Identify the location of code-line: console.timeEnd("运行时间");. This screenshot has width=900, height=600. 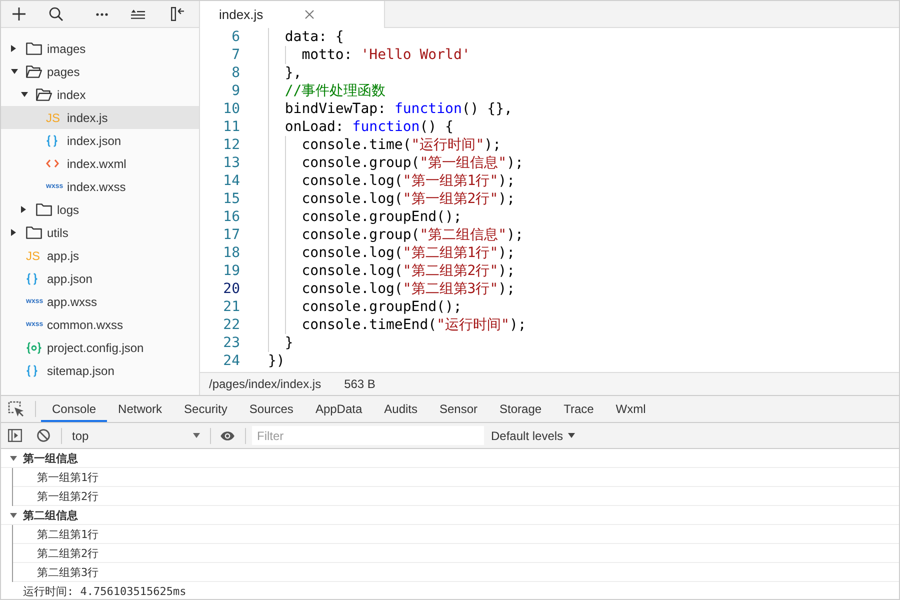
(414, 325).